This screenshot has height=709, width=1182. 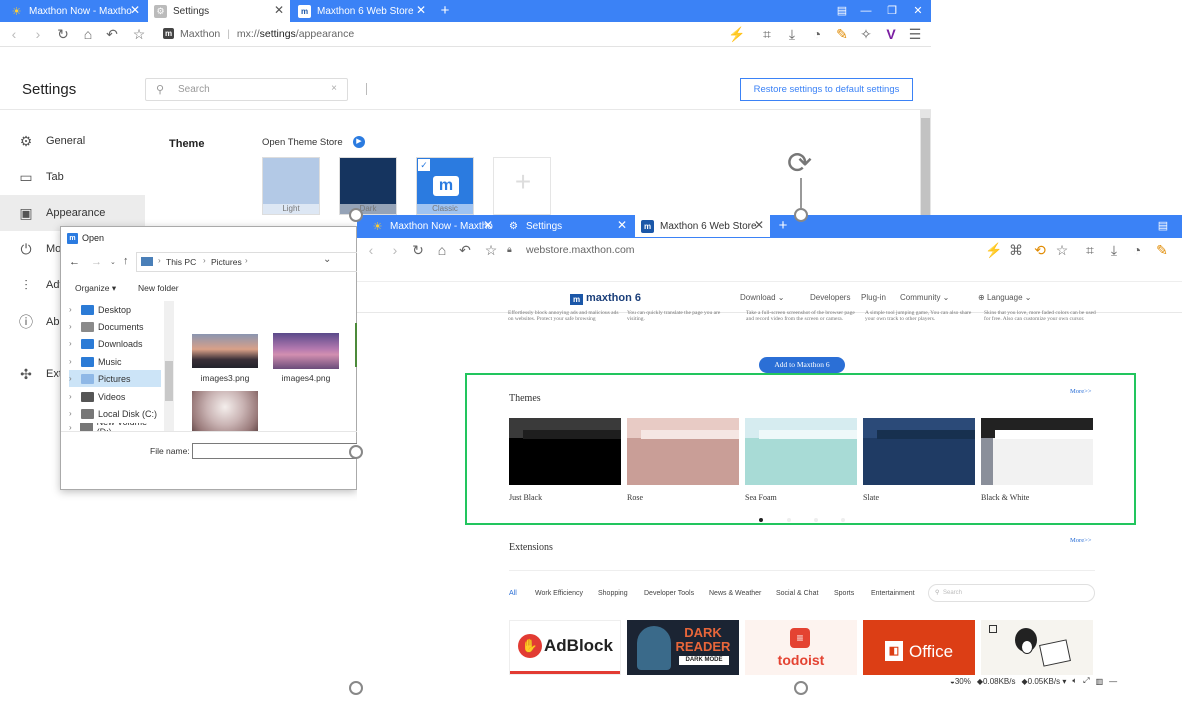 What do you see at coordinates (605, 298) in the screenshot?
I see `maxthon-logo: m maxthon 6` at bounding box center [605, 298].